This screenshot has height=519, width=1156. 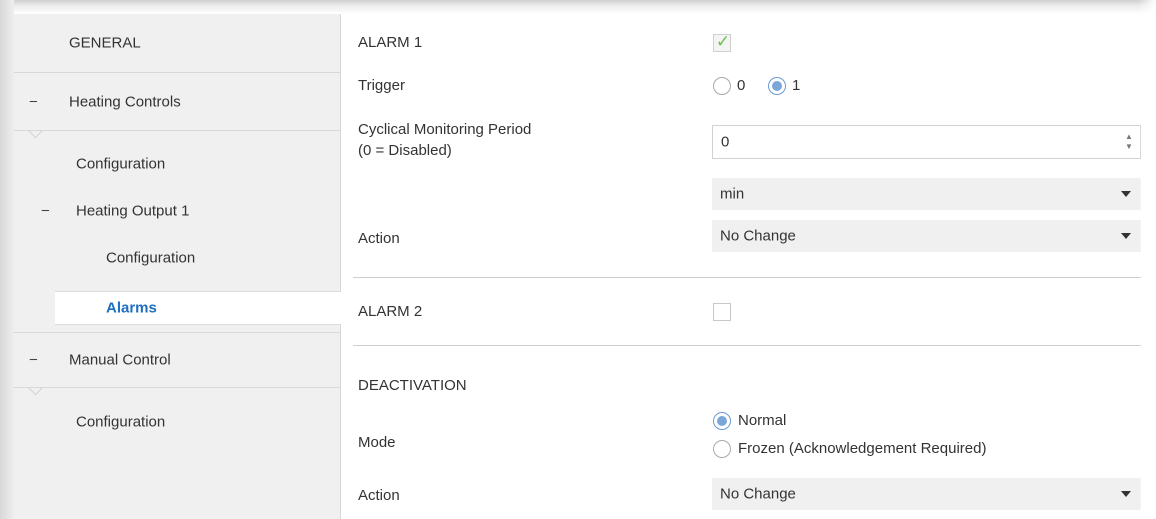 What do you see at coordinates (796, 85) in the screenshot?
I see `trigger-option-1-label: 1` at bounding box center [796, 85].